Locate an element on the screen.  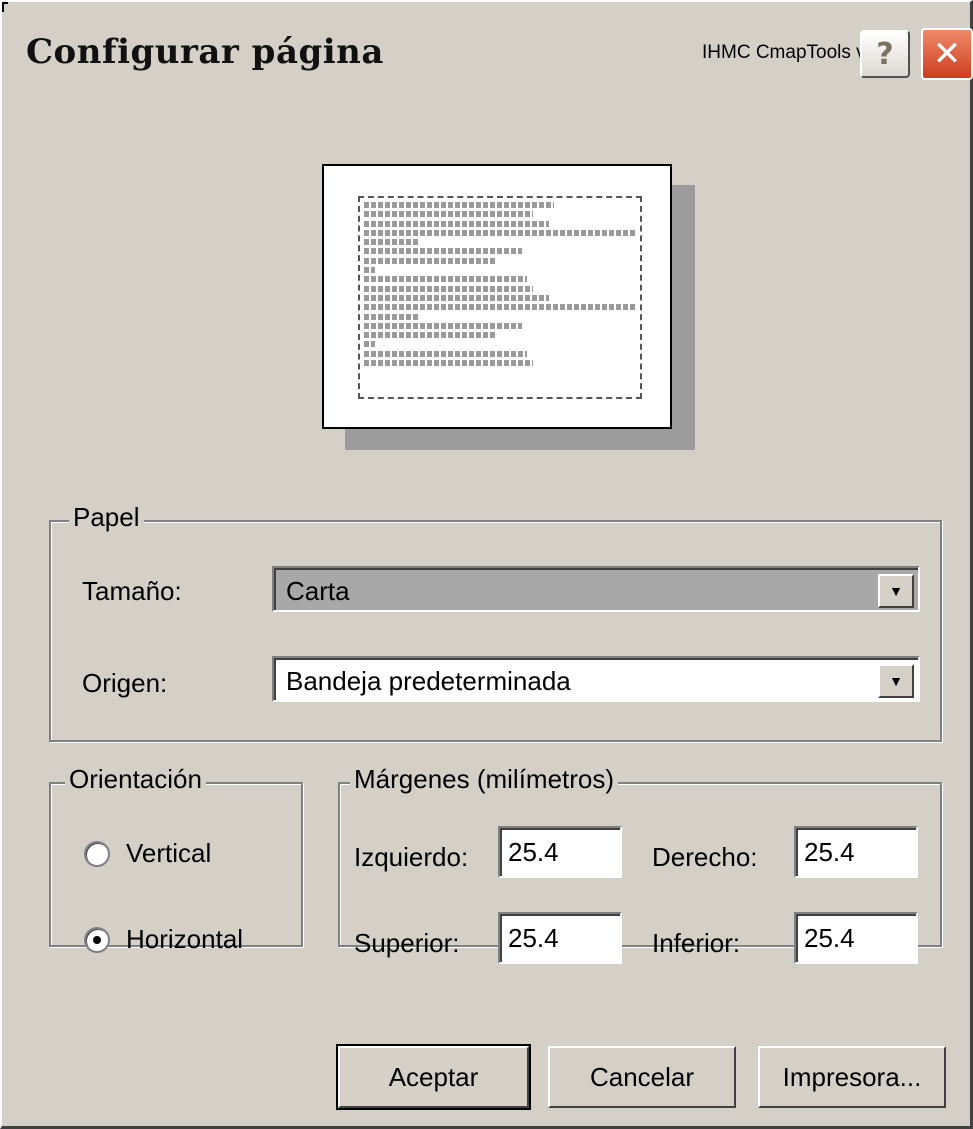
margin-right-label: Derecho: is located at coordinates (705, 857).